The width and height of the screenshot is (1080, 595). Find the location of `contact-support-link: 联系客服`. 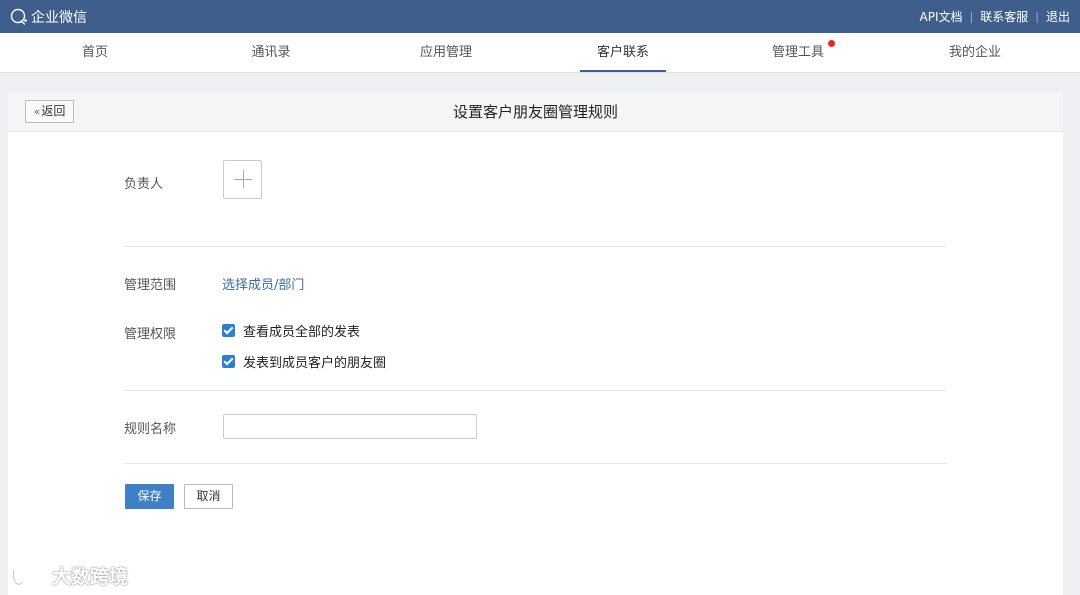

contact-support-link: 联系客服 is located at coordinates (1004, 16).